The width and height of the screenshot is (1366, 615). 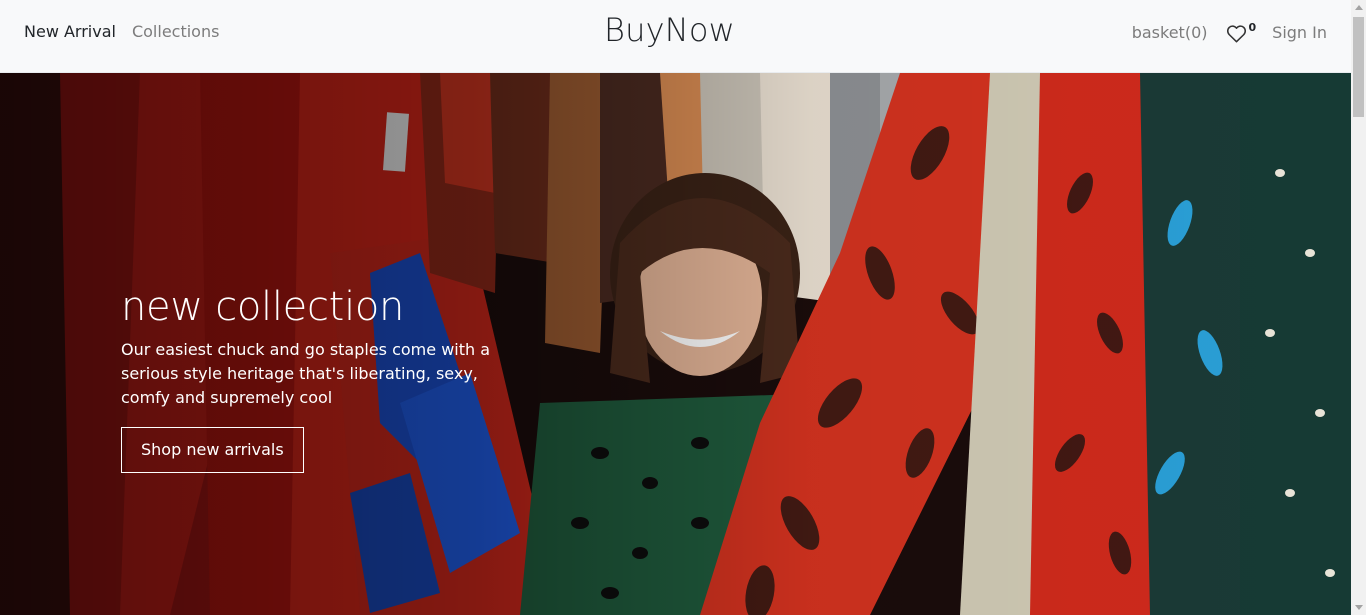 What do you see at coordinates (1236, 34) in the screenshot?
I see `heart-icon` at bounding box center [1236, 34].